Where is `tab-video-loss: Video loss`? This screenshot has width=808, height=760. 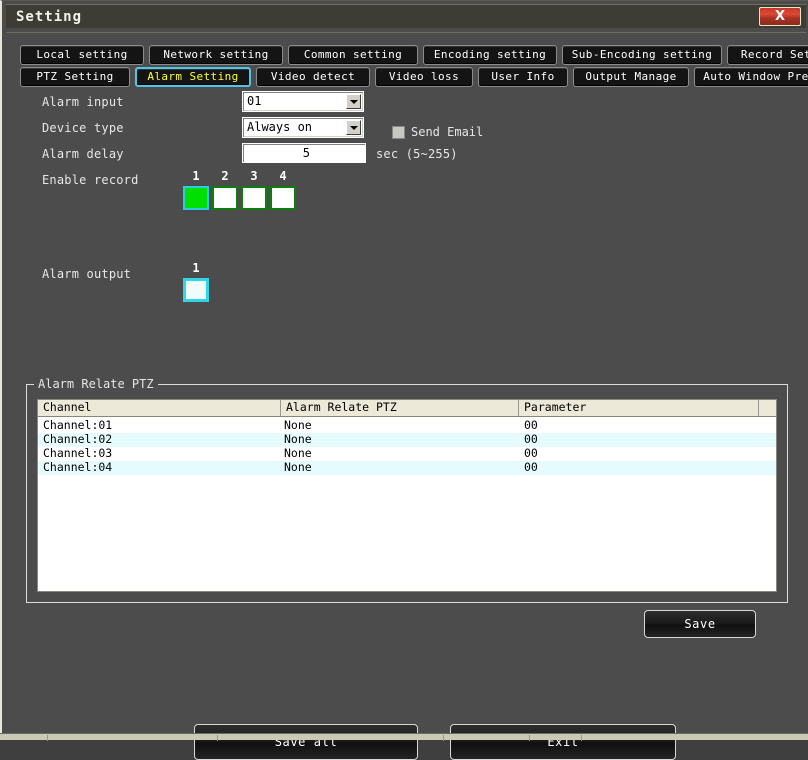 tab-video-loss: Video loss is located at coordinates (424, 77).